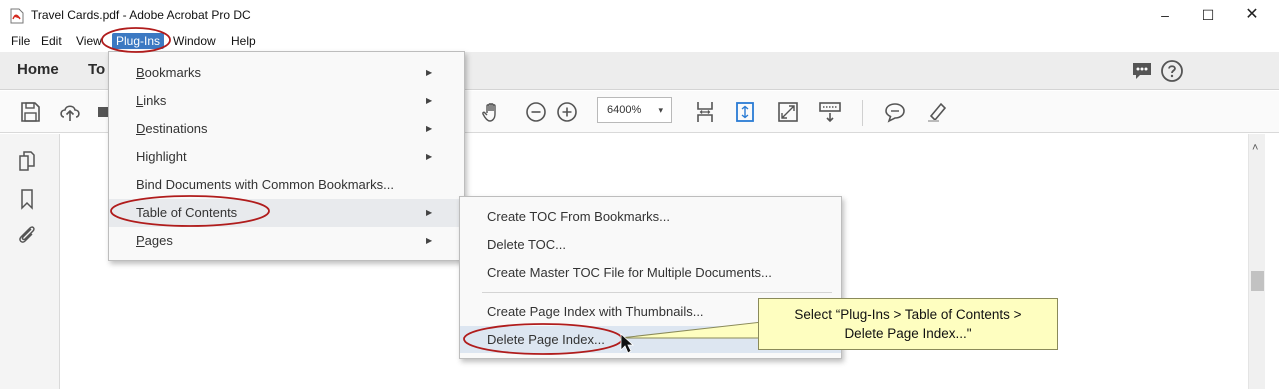 The image size is (1279, 389). Describe the element at coordinates (908, 333) in the screenshot. I see `callout-line-2: Delete Page Index..."` at that location.